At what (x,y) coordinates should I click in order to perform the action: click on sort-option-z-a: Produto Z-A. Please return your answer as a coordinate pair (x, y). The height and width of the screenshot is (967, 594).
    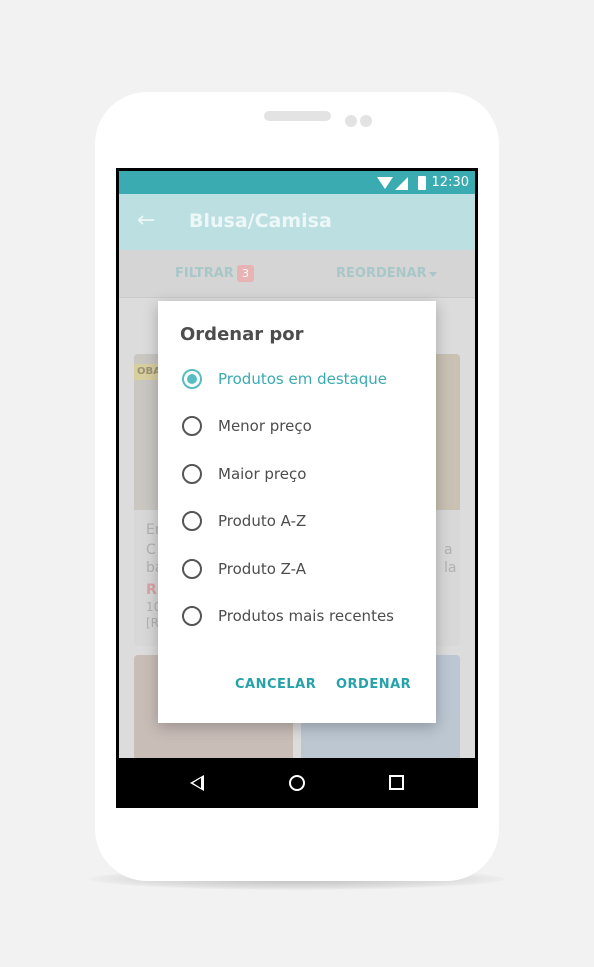
    Looking at the image, I should click on (300, 571).